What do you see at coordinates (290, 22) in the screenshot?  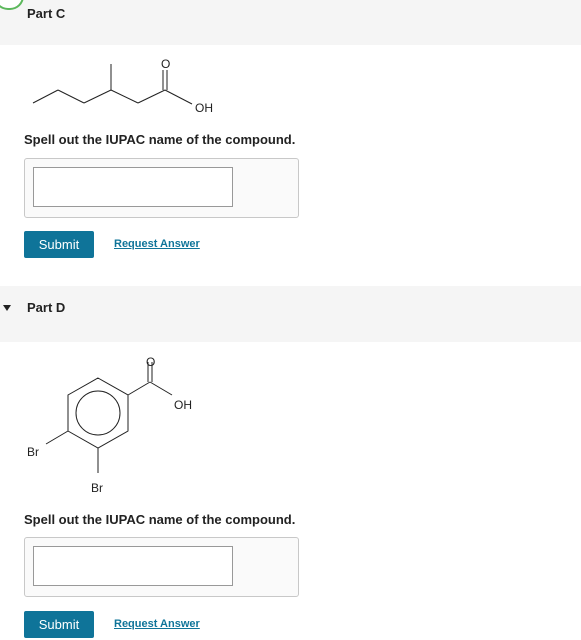 I see `part-c-header` at bounding box center [290, 22].